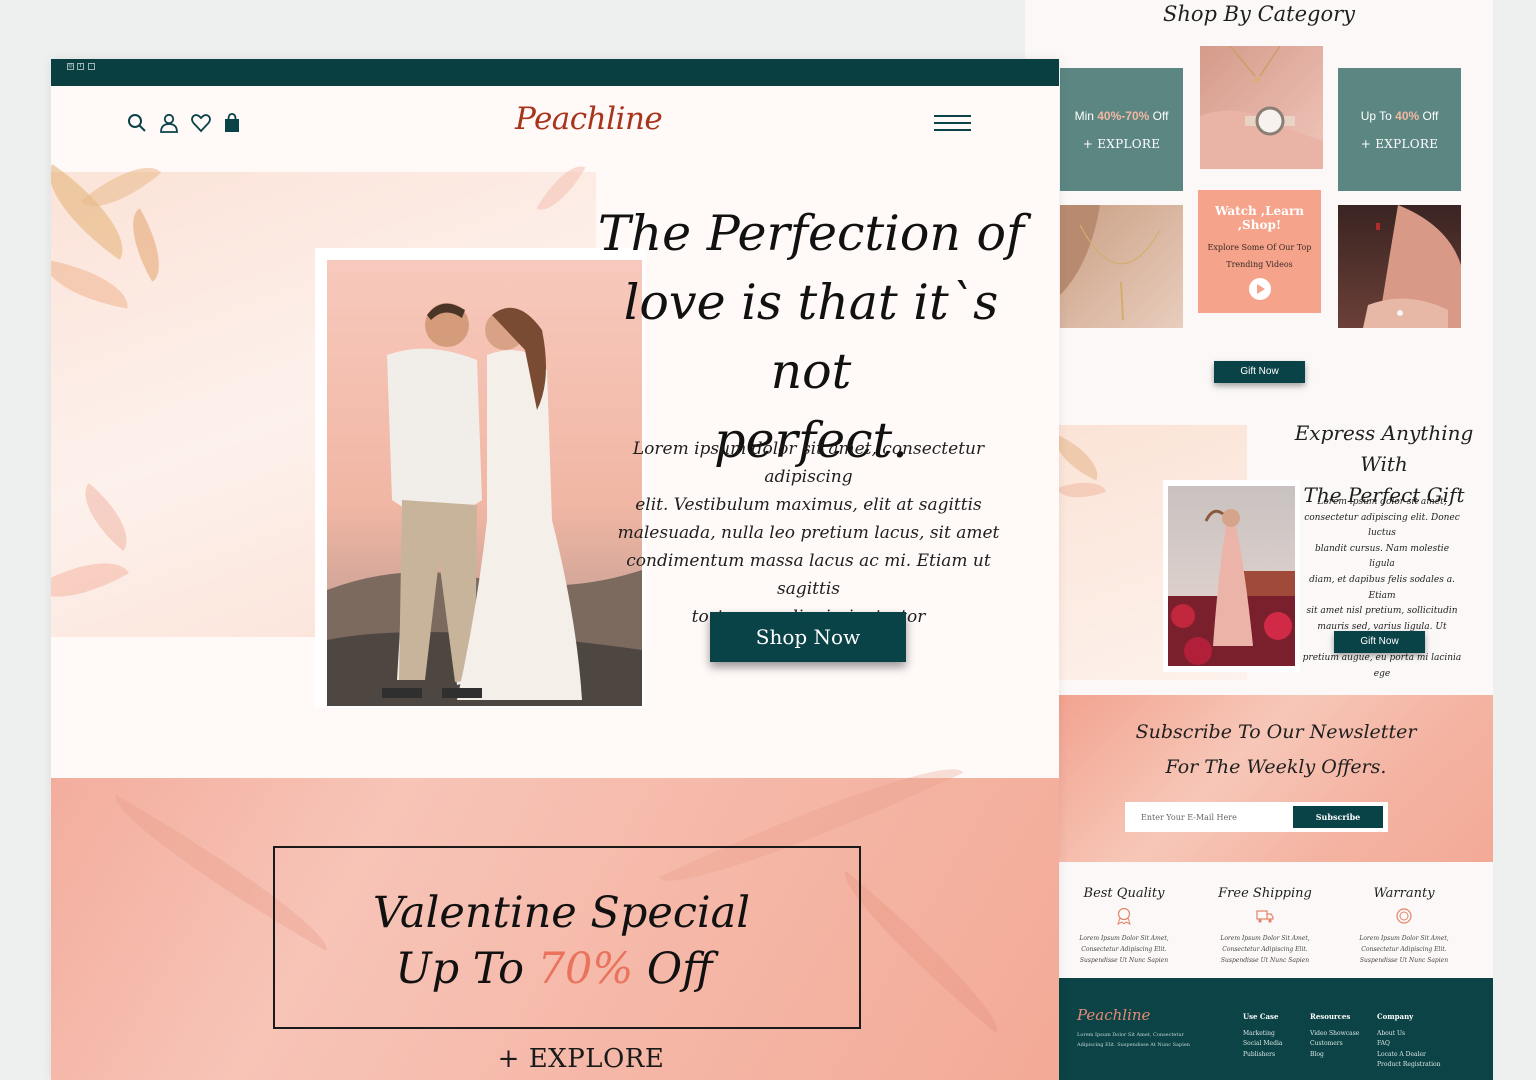 The image size is (1536, 1080). Describe the element at coordinates (1113, 1015) in the screenshot. I see `footer-logo: Peachline` at that location.